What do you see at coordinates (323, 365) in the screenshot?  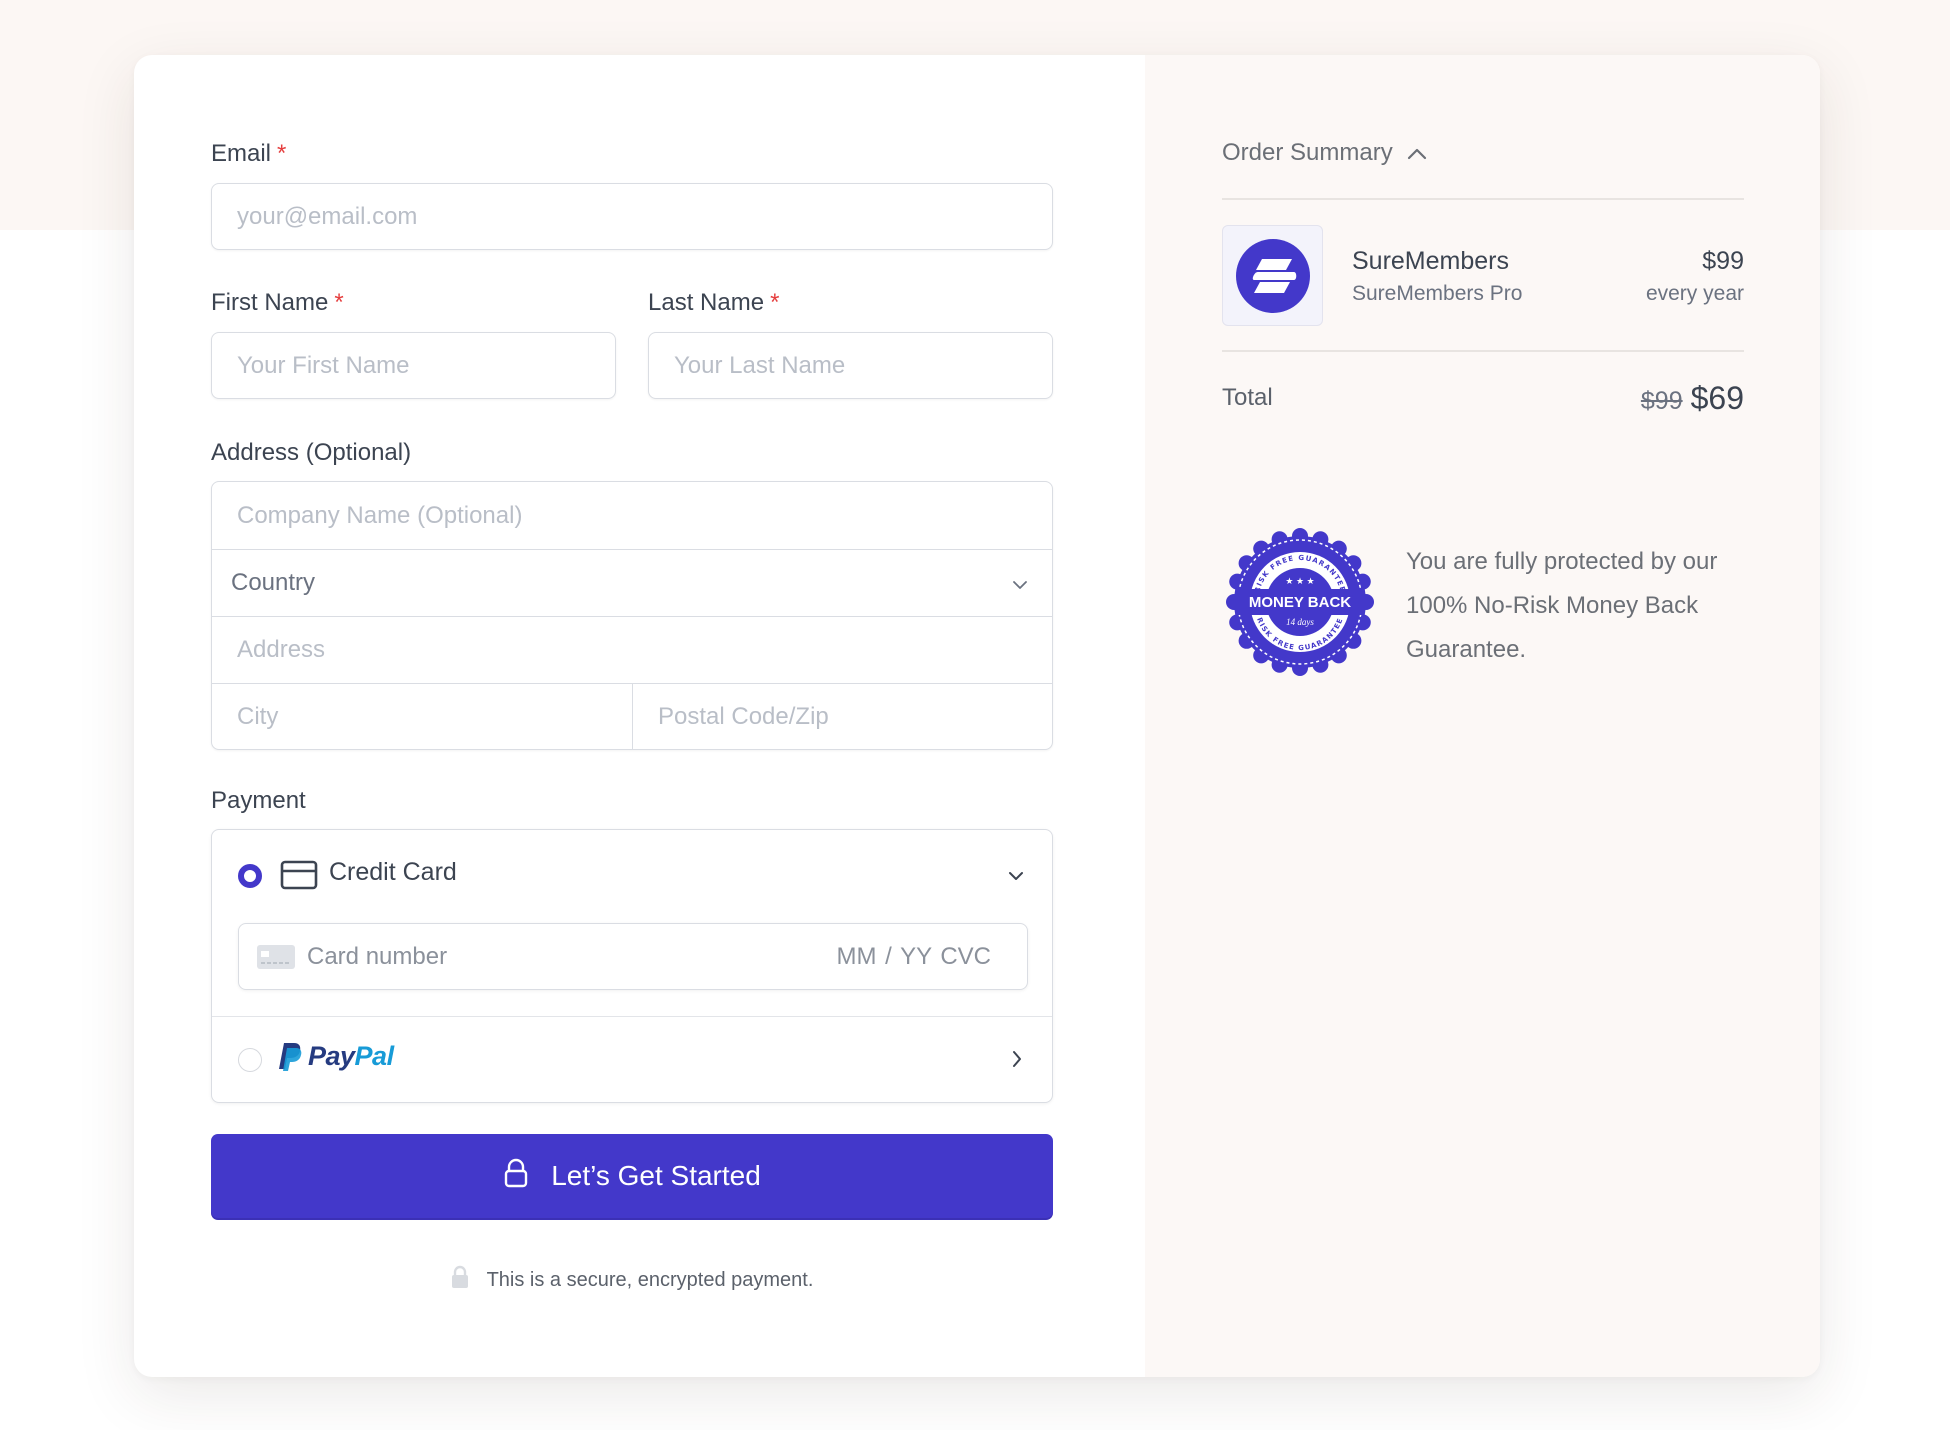 I see `first-name-placeholder: Your First Name` at bounding box center [323, 365].